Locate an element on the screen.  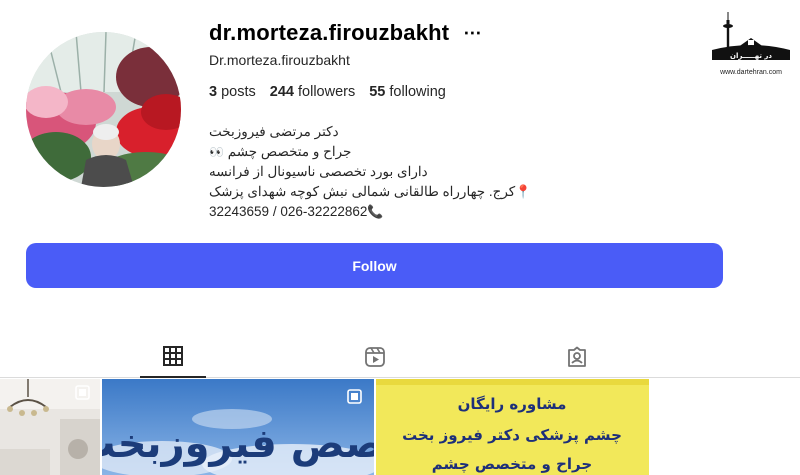
followers-stat: 244 followers is located at coordinates (312, 92).